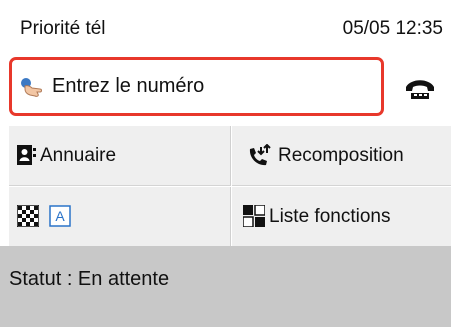 The image size is (451, 327). I want to click on status-text: Statut : En attente, so click(89, 279).